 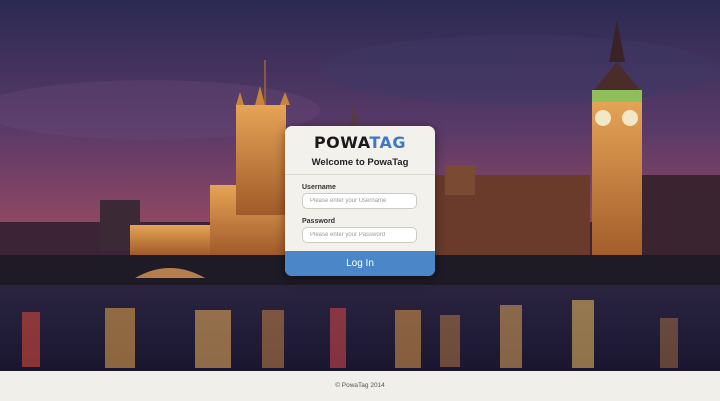 I want to click on username-input, so click(x=359, y=201).